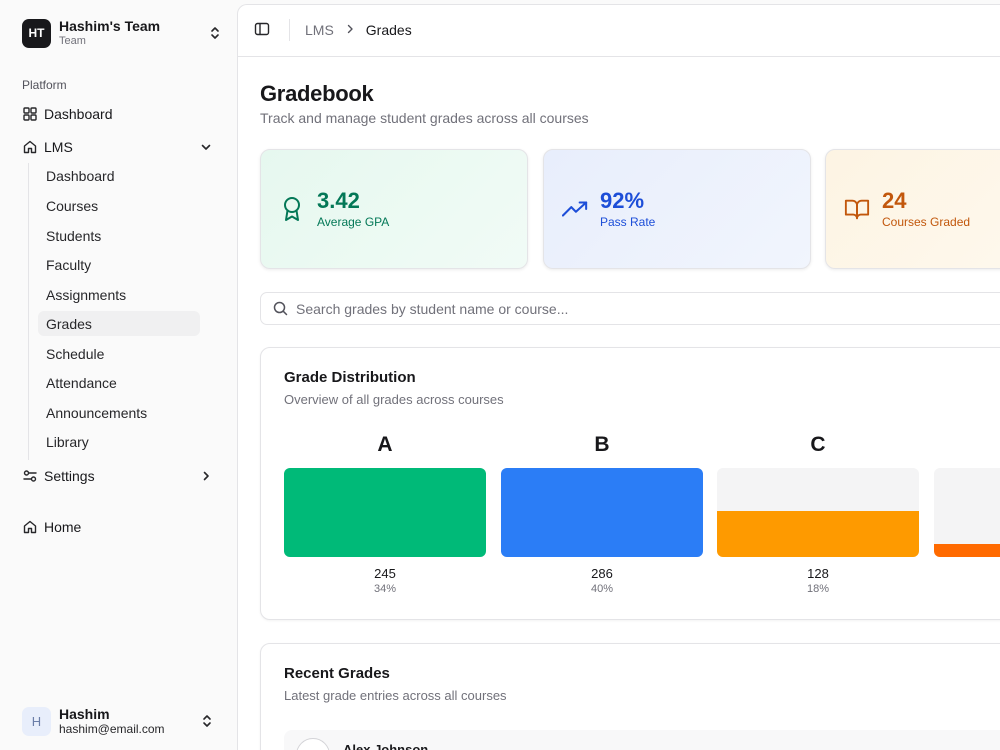 The height and width of the screenshot is (750, 1000). What do you see at coordinates (338, 200) in the screenshot?
I see `stat-value: 3.42` at bounding box center [338, 200].